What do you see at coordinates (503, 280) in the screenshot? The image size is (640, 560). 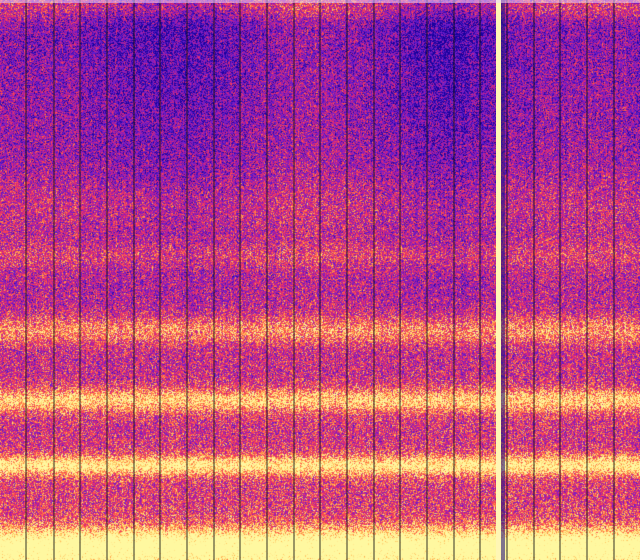 I see `signal-line-shadow` at bounding box center [503, 280].